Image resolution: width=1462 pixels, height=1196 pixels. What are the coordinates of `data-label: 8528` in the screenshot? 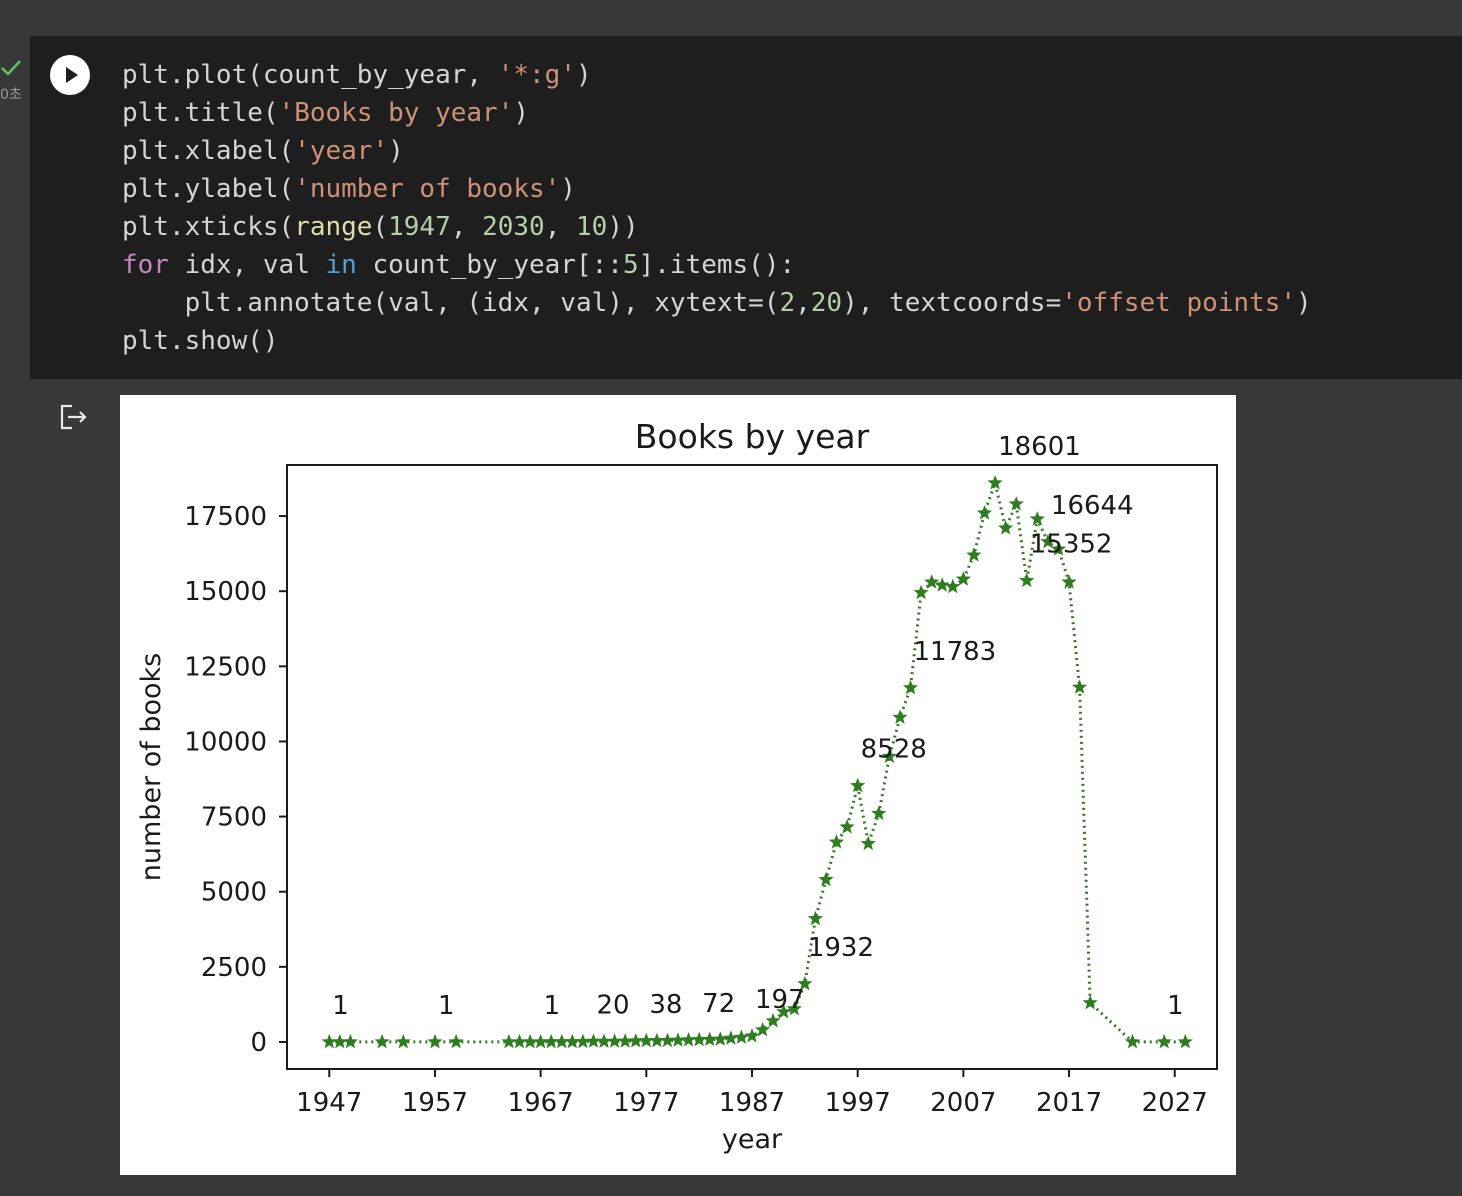 It's located at (894, 750).